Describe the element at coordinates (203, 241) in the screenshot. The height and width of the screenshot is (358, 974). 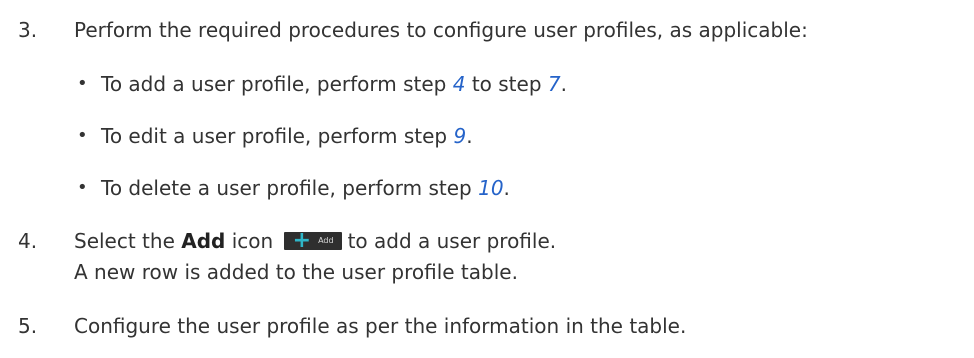
I see `add-keyword: Add` at that location.